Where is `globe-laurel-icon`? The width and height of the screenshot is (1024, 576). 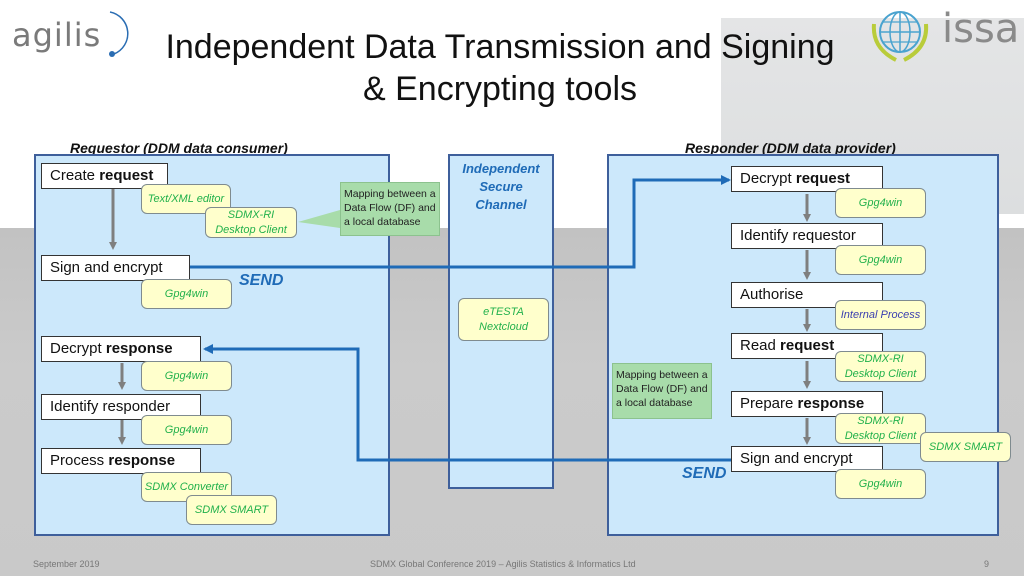 globe-laurel-icon is located at coordinates (900, 36).